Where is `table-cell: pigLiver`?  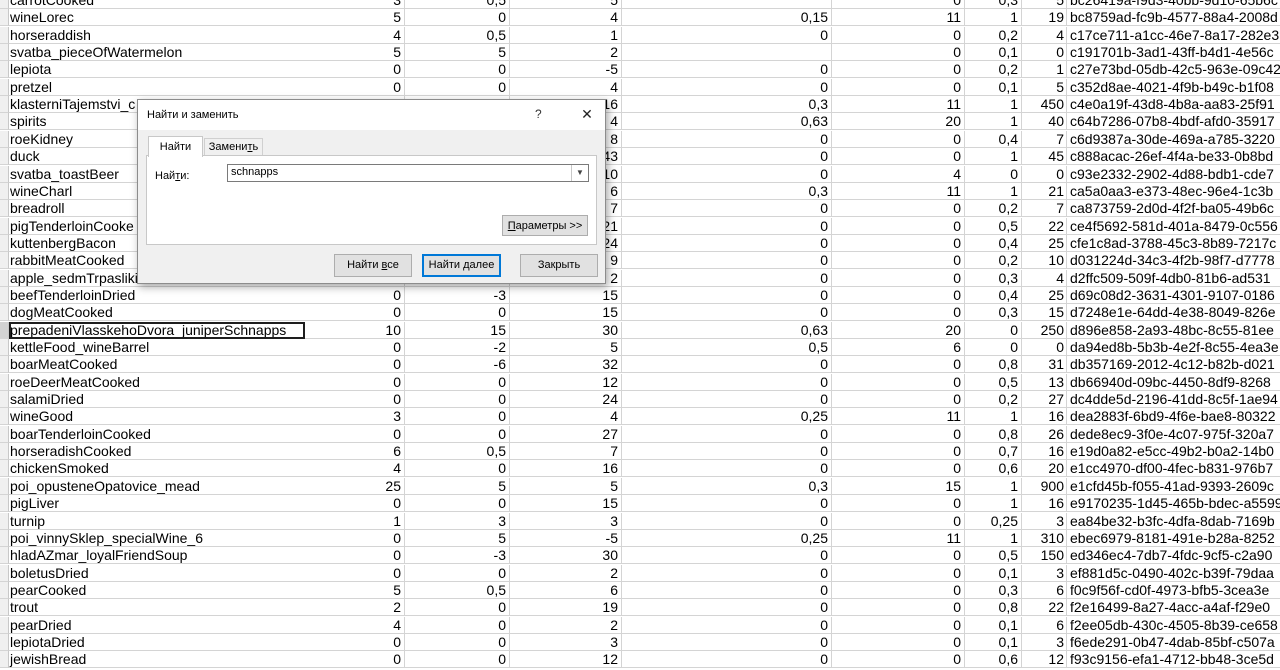 table-cell: pigLiver is located at coordinates (157, 504).